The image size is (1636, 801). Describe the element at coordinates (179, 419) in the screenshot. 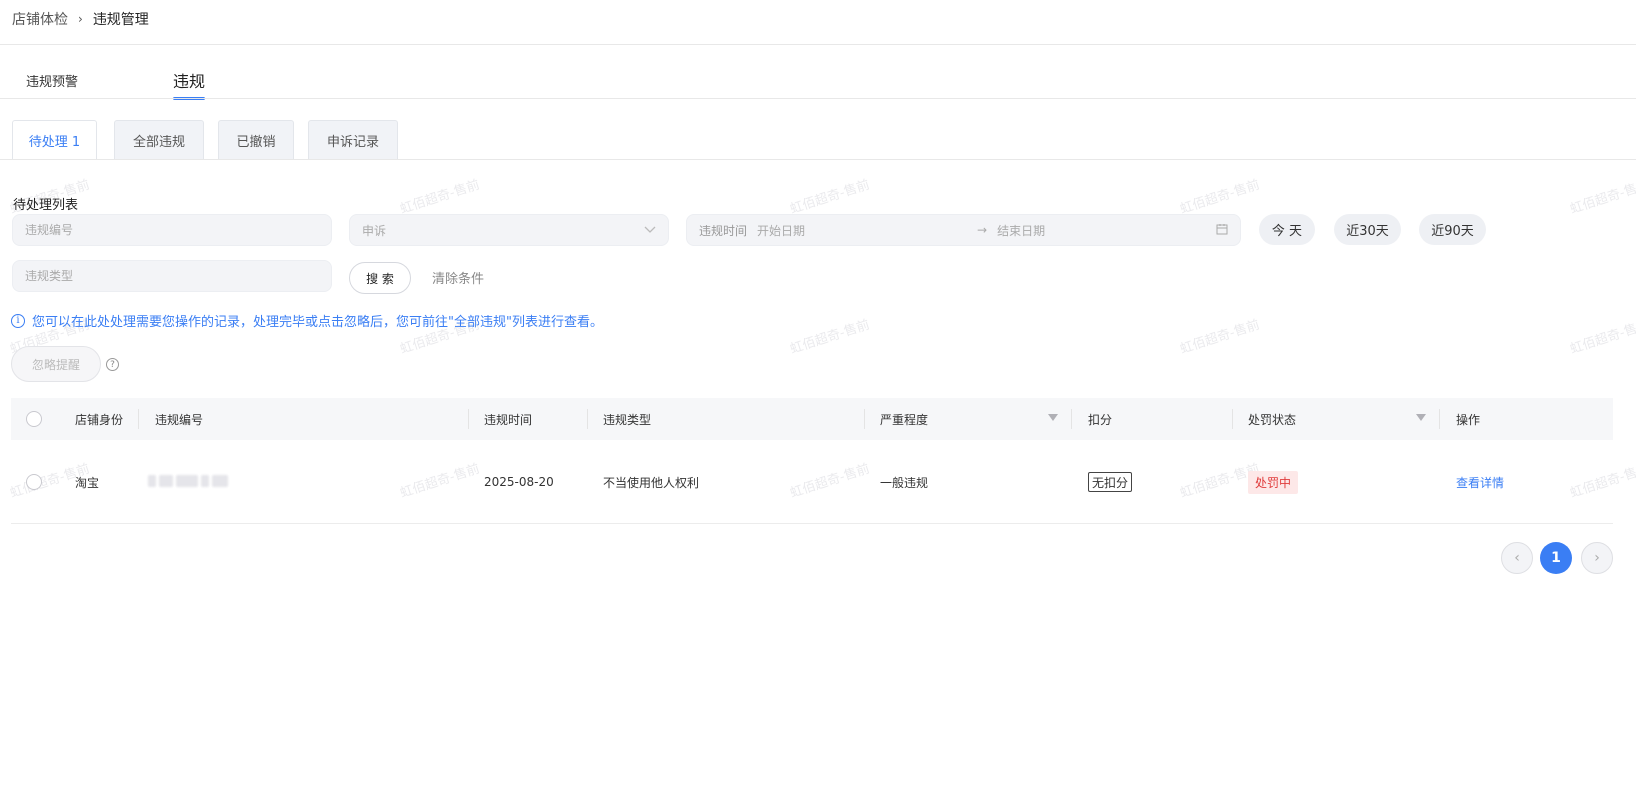

I see `header-violation-id: 违规编号` at that location.